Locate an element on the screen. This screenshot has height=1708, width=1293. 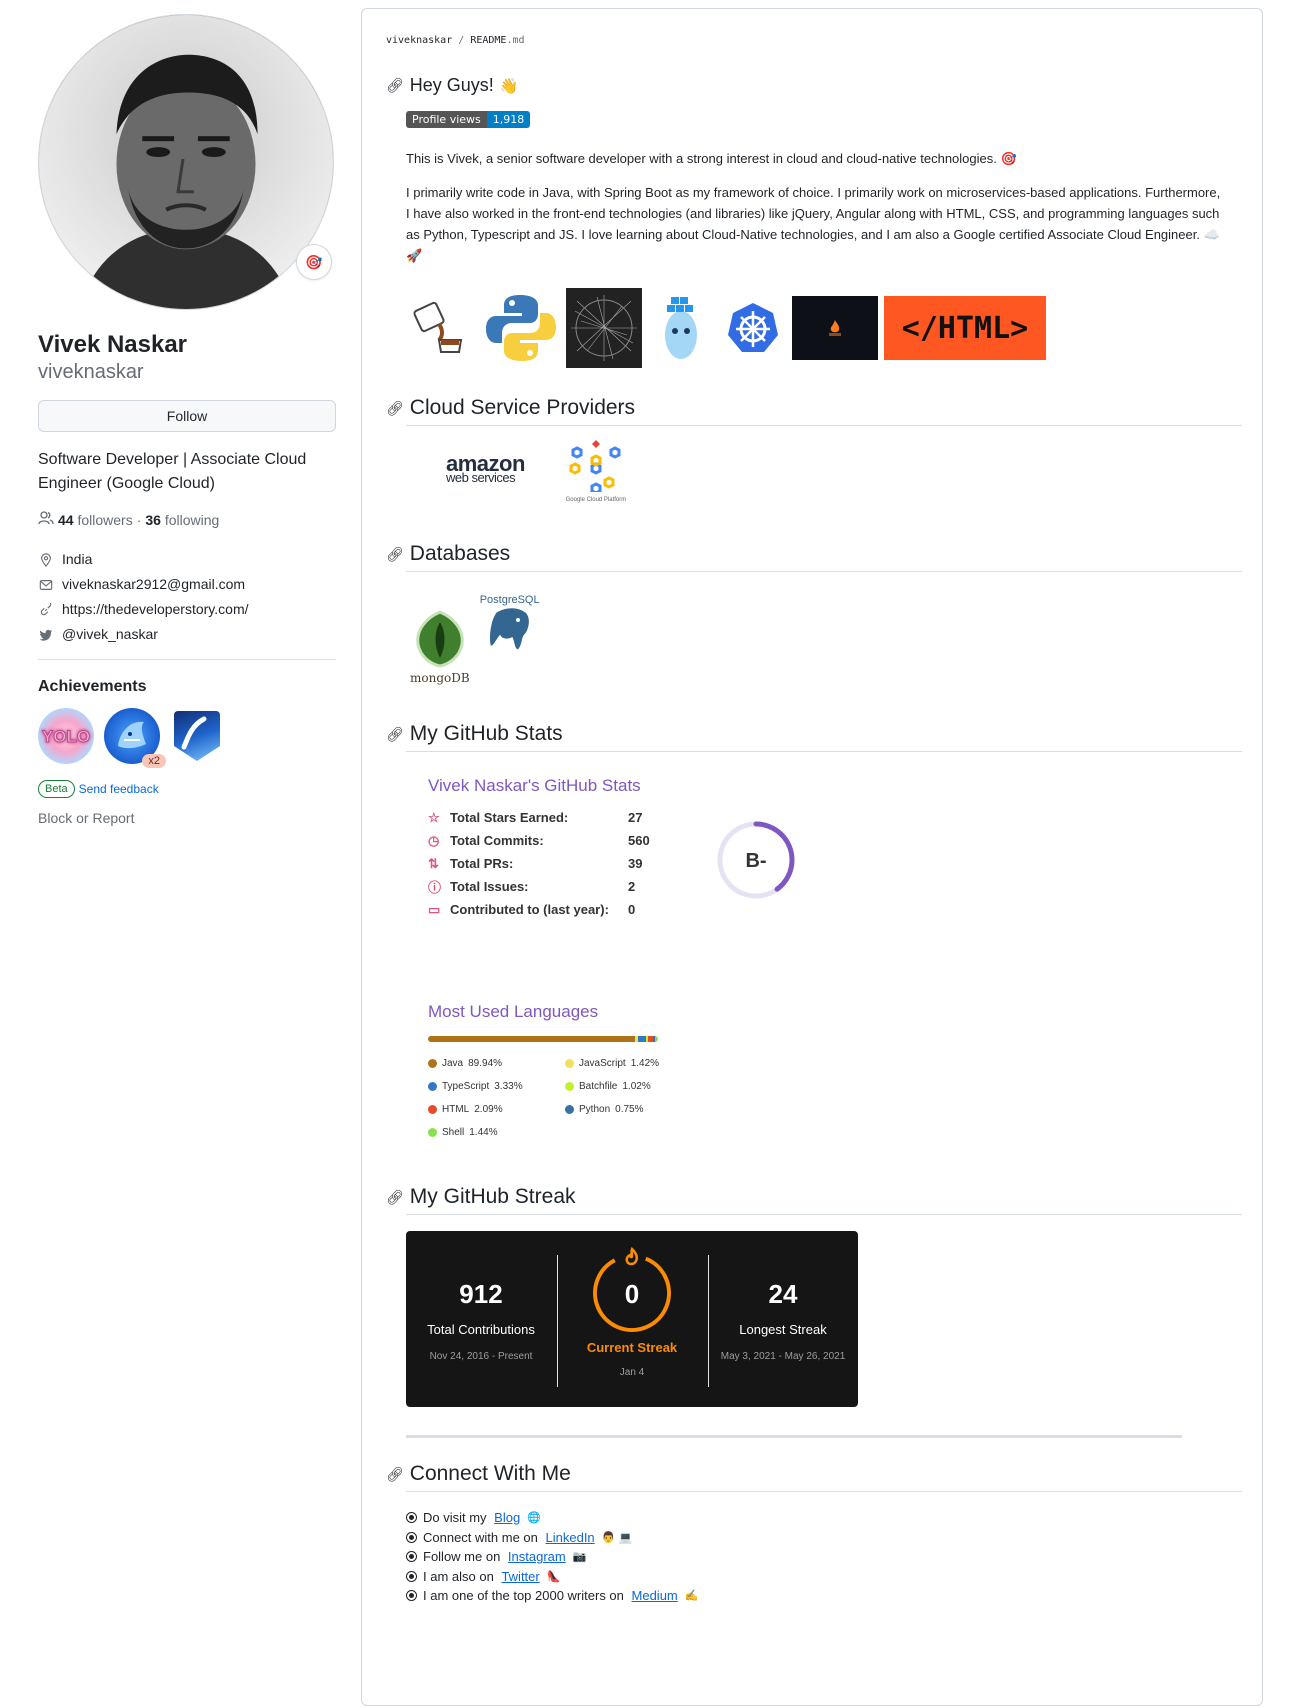
connect-text: Connect with me on is located at coordinates (482, 1537).